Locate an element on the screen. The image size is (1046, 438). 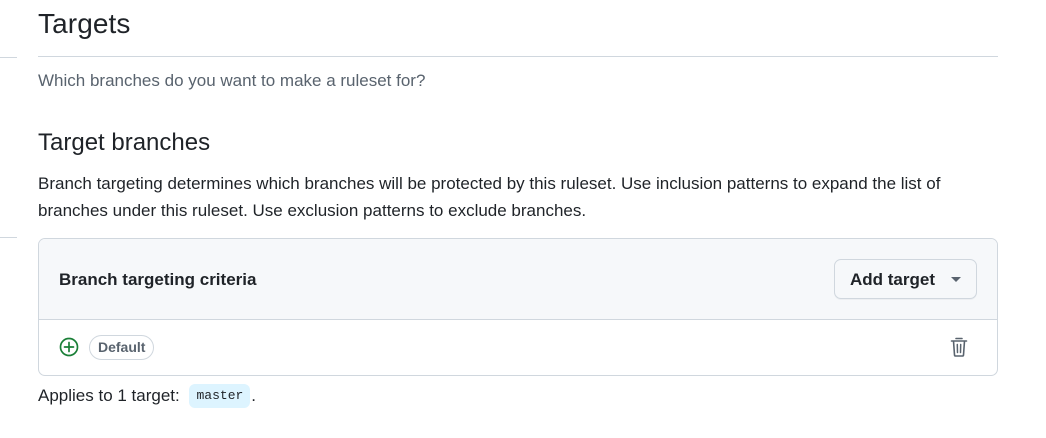
applies-to-targets: Applies to 1 target: master. is located at coordinates (147, 396).